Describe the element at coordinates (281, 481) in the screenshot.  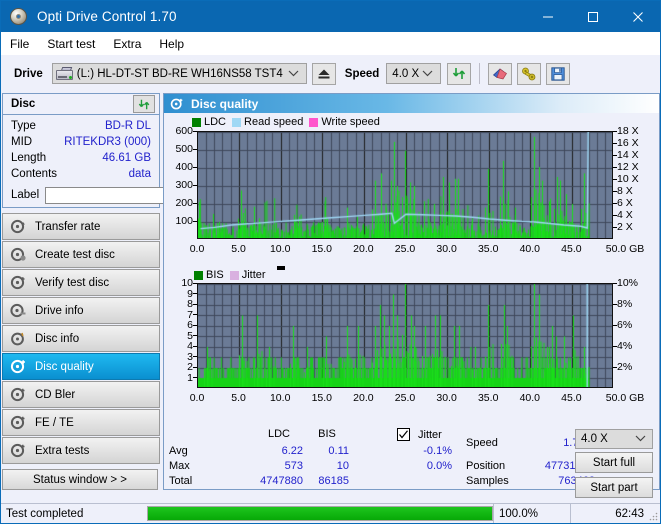
I see `stats-ldc-total: 4747880` at that location.